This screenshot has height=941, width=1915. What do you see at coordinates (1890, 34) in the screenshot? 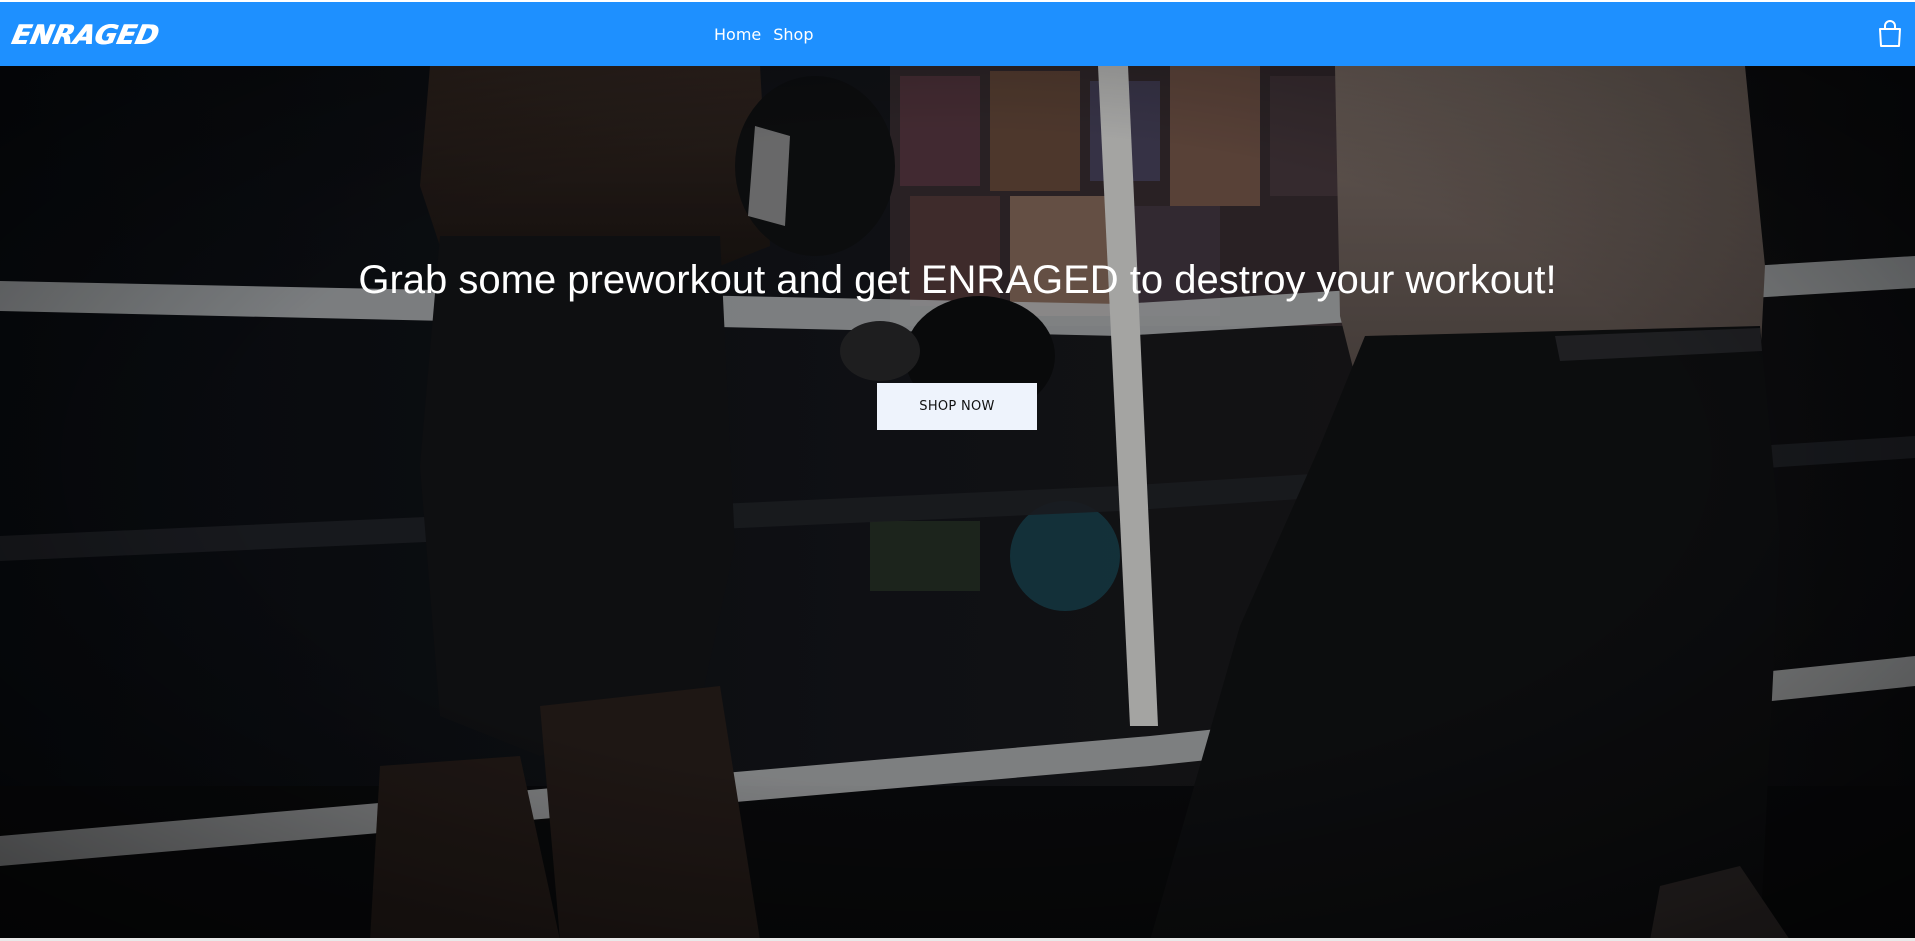
I see `shopping-bag-icon` at bounding box center [1890, 34].